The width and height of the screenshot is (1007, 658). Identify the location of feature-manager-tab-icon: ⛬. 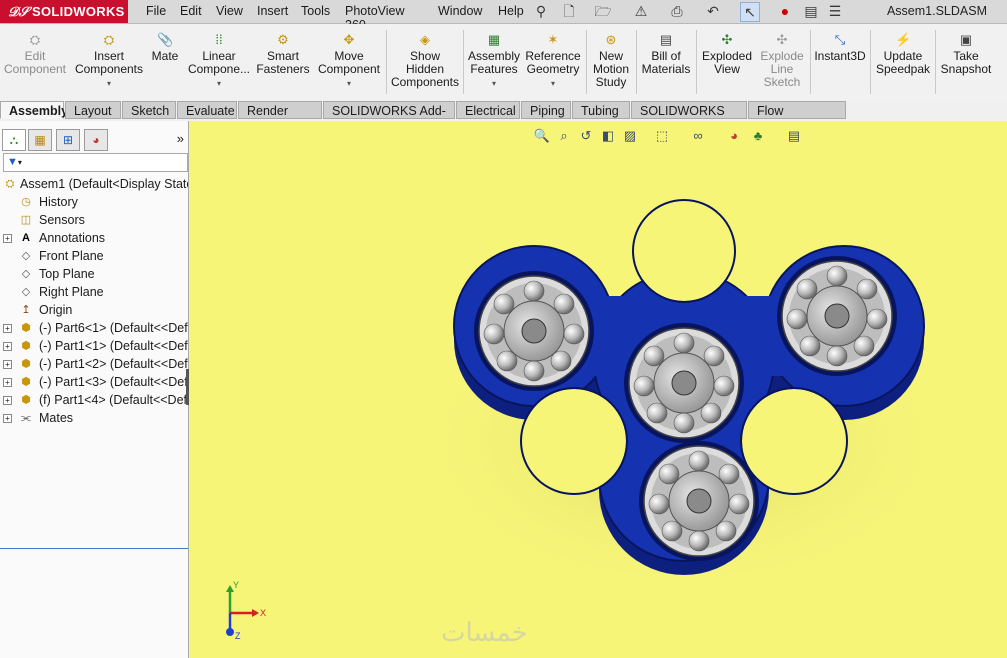
(14, 140).